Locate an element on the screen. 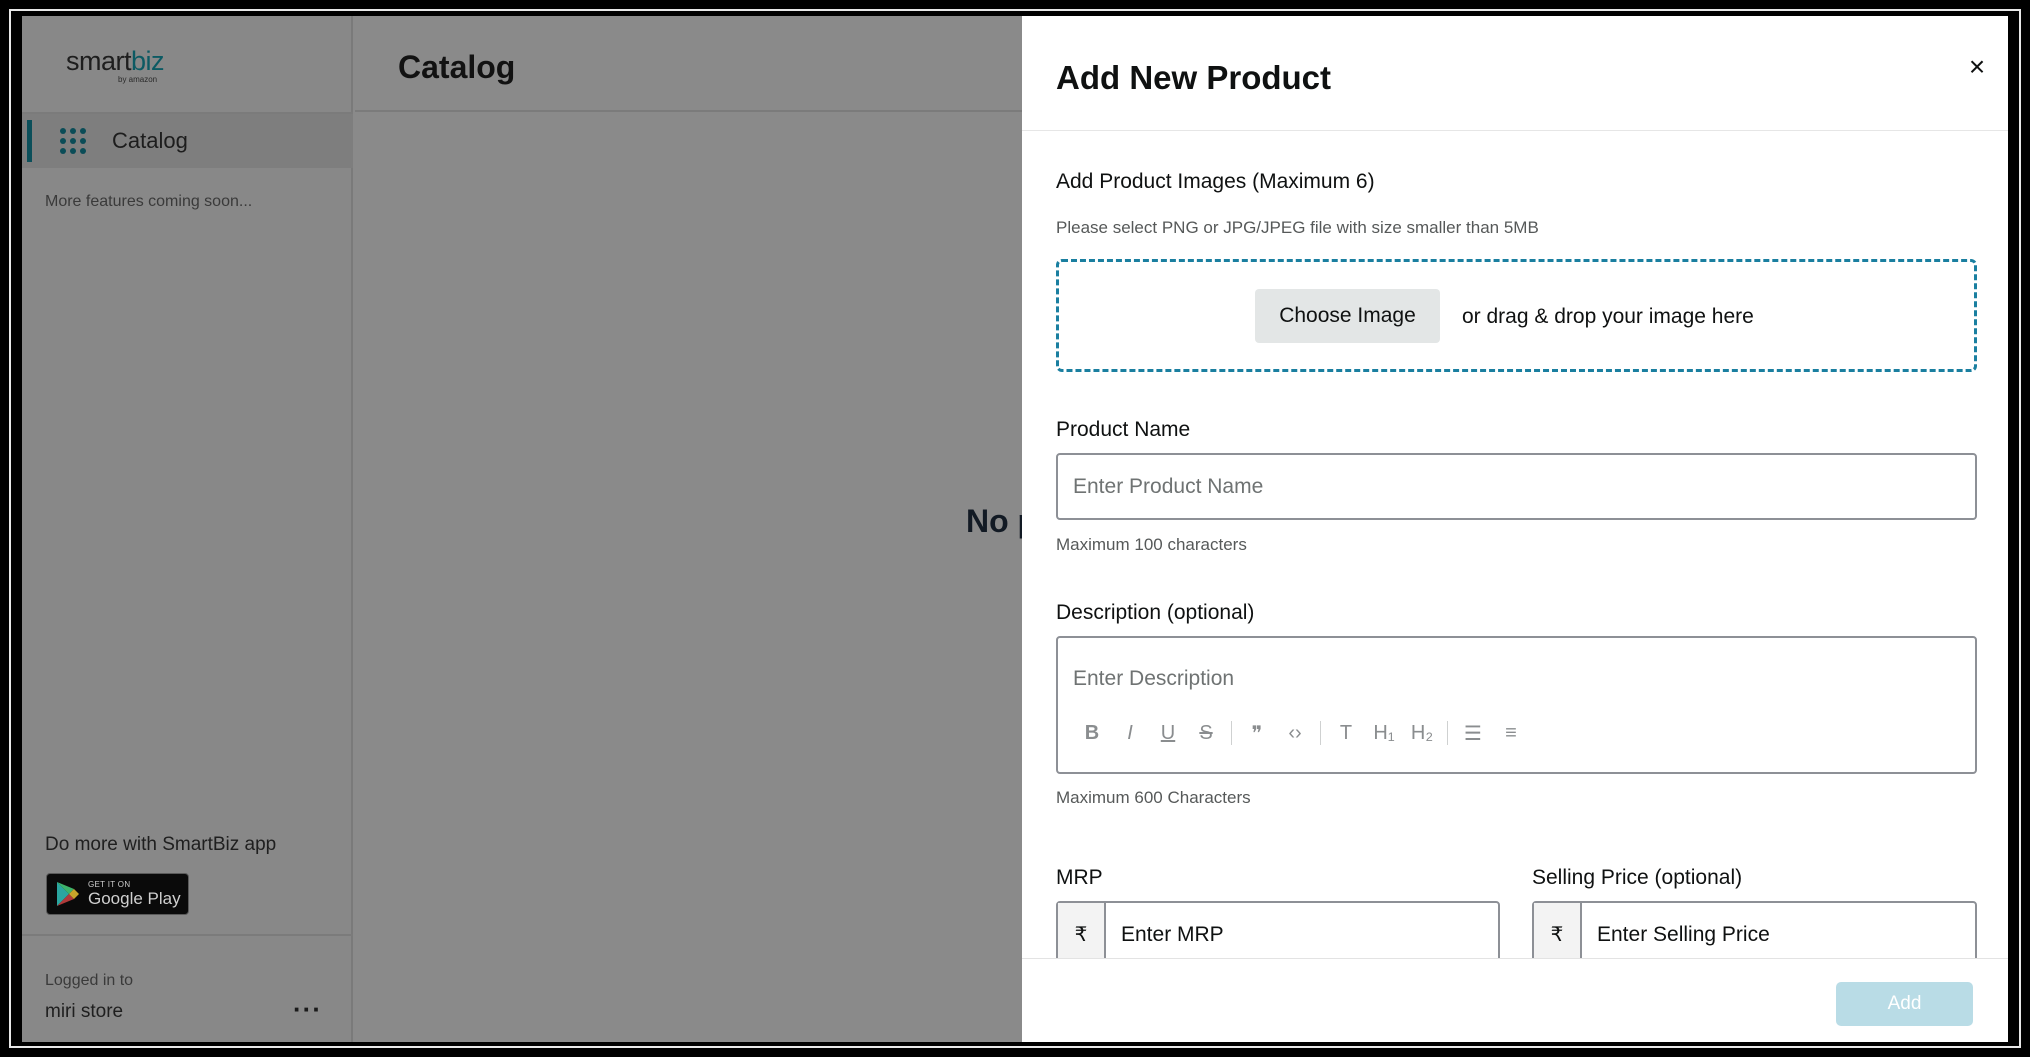  promo-text: Do more with SmartBiz app is located at coordinates (161, 844).